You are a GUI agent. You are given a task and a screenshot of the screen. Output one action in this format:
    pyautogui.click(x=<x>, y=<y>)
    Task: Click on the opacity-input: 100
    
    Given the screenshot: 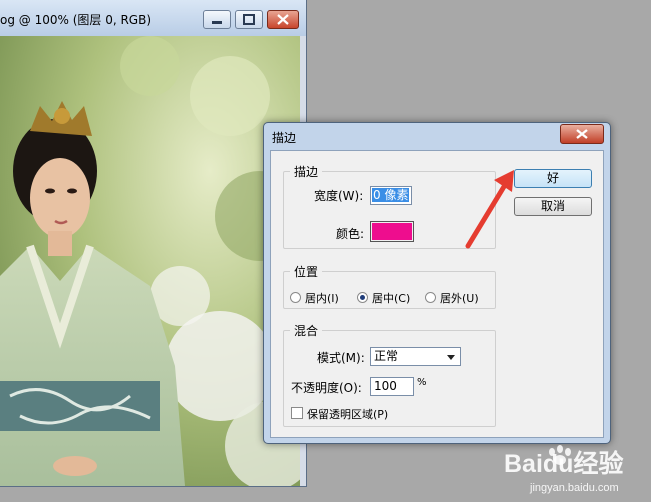 What is the action you would take?
    pyautogui.click(x=392, y=386)
    